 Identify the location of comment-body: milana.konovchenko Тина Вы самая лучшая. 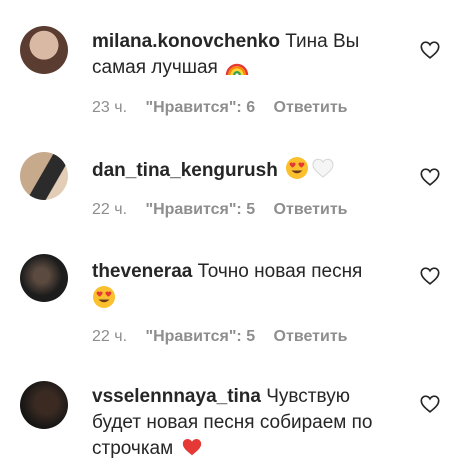
(242, 57).